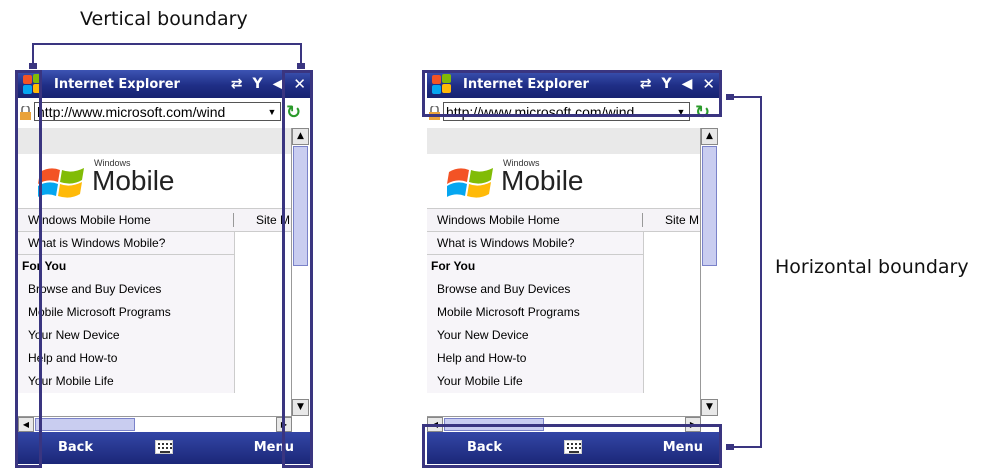 This screenshot has height=468, width=988. I want to click on nav-site-link: Site M, so click(682, 220).